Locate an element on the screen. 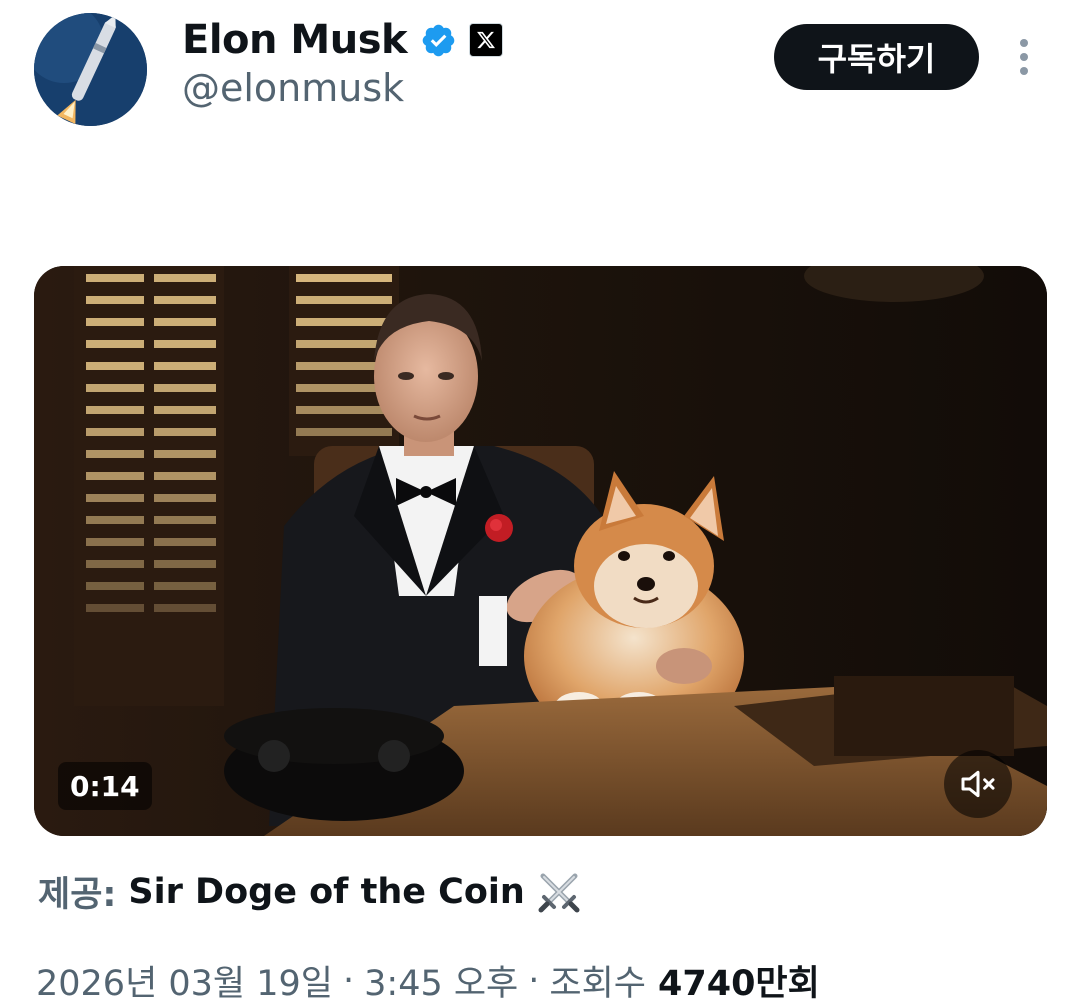  views-count: 4740만회 is located at coordinates (739, 984).